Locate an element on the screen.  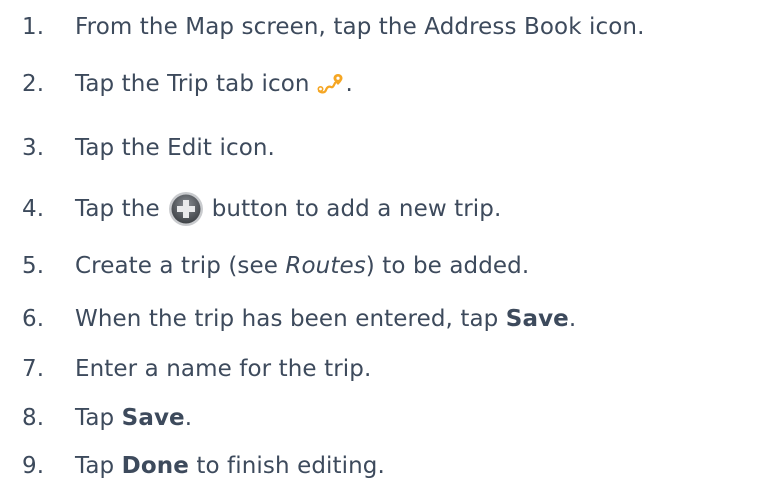
plus-button-icon is located at coordinates (185, 209).